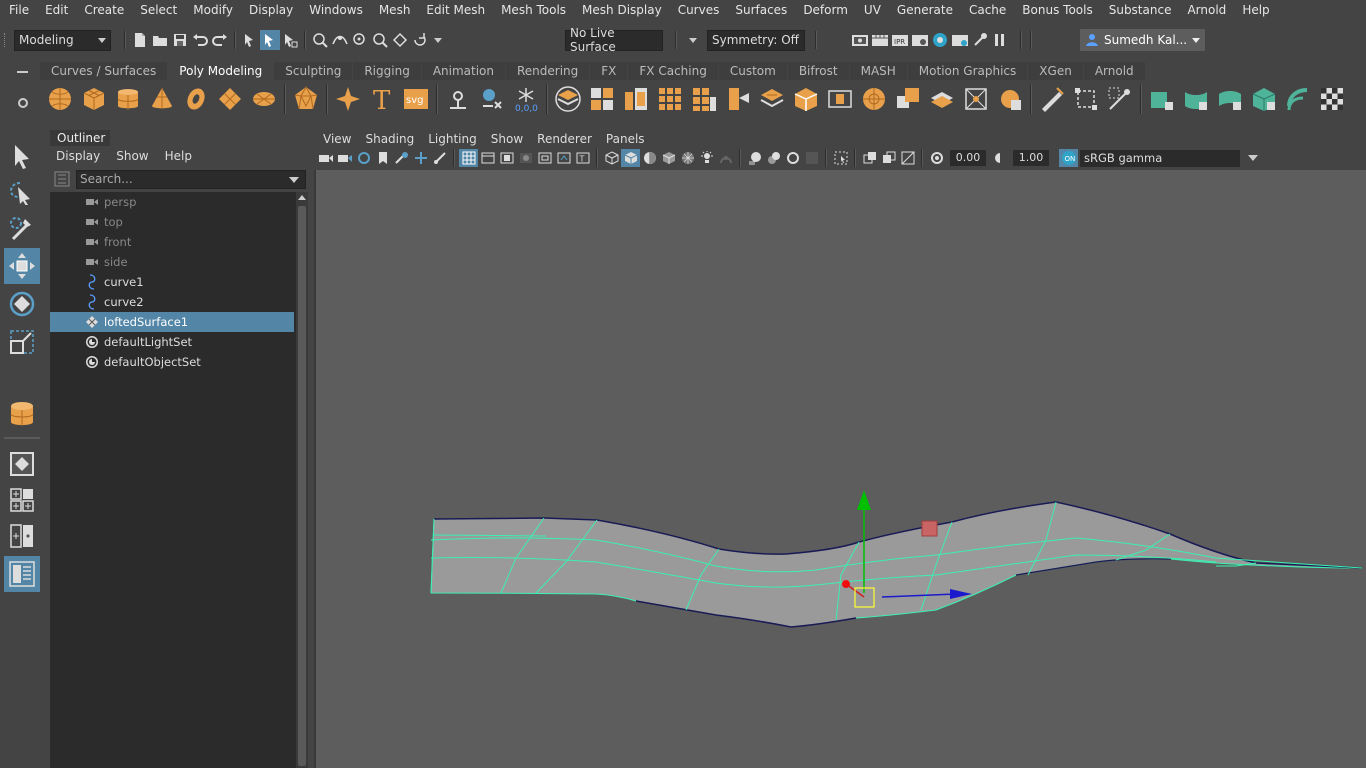 Image resolution: width=1366 pixels, height=768 pixels. I want to click on screen-space-ao-icon, so click(725, 158).